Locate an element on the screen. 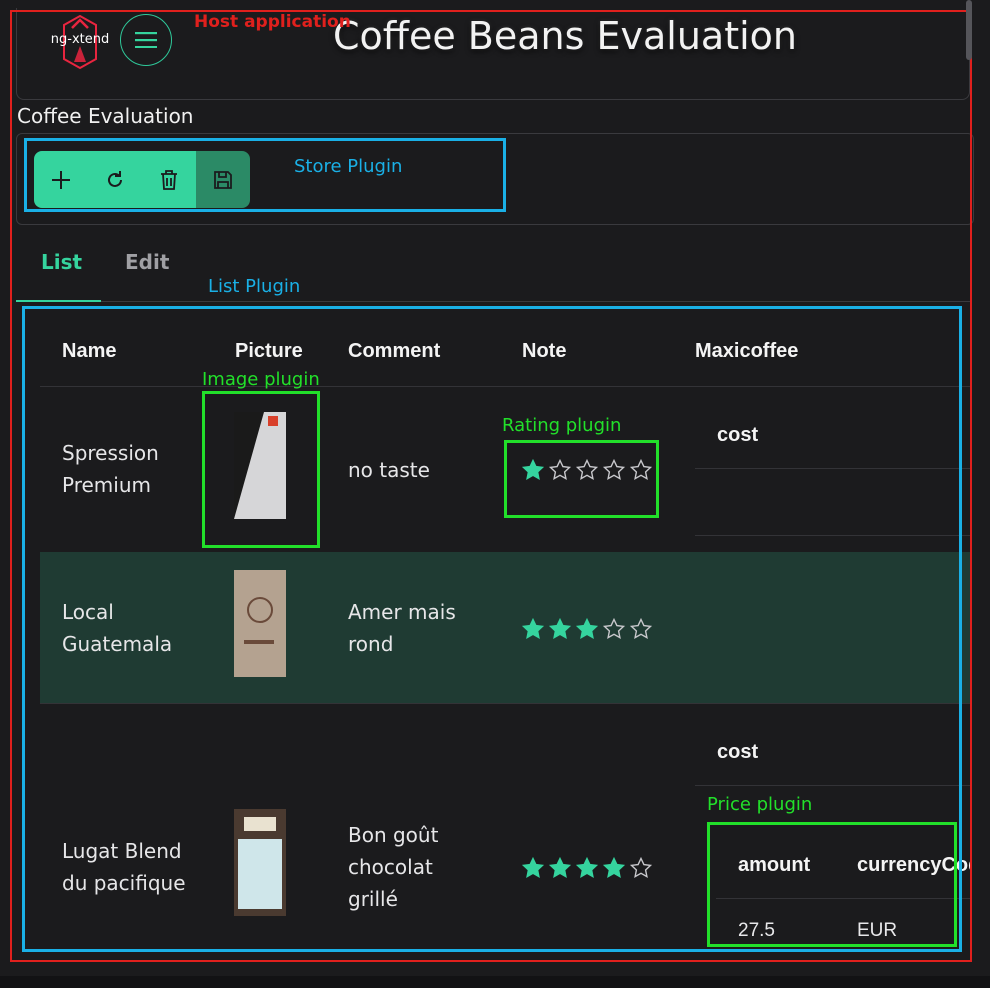 The height and width of the screenshot is (988, 990). name-line: Premium is located at coordinates (106, 485).